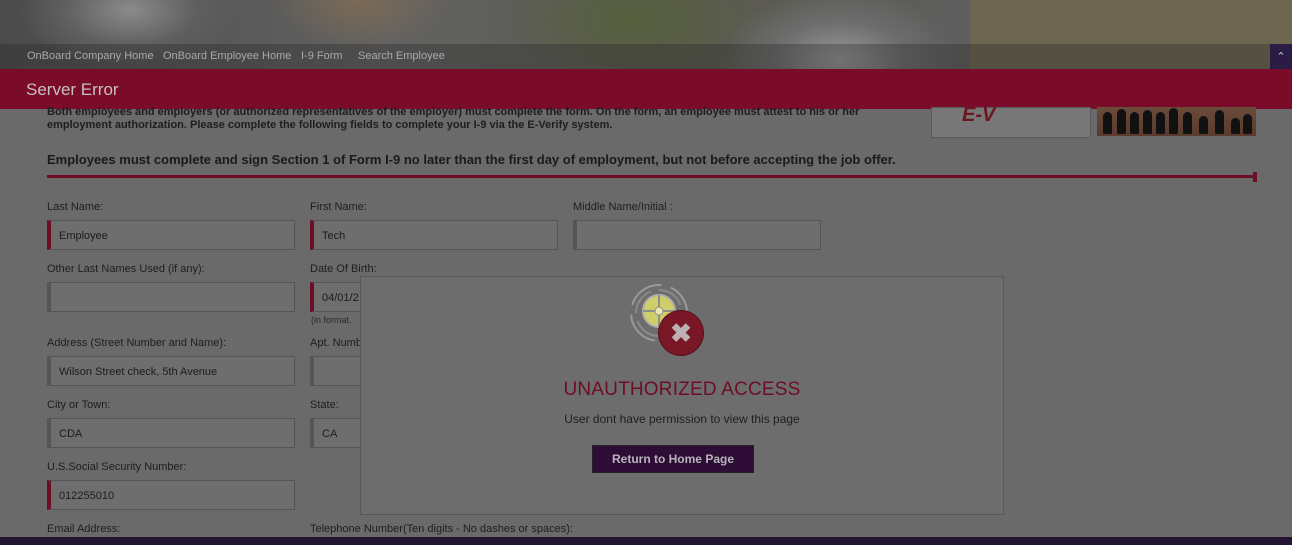  What do you see at coordinates (673, 459) in the screenshot?
I see `return-home-button: Return to Home Page` at bounding box center [673, 459].